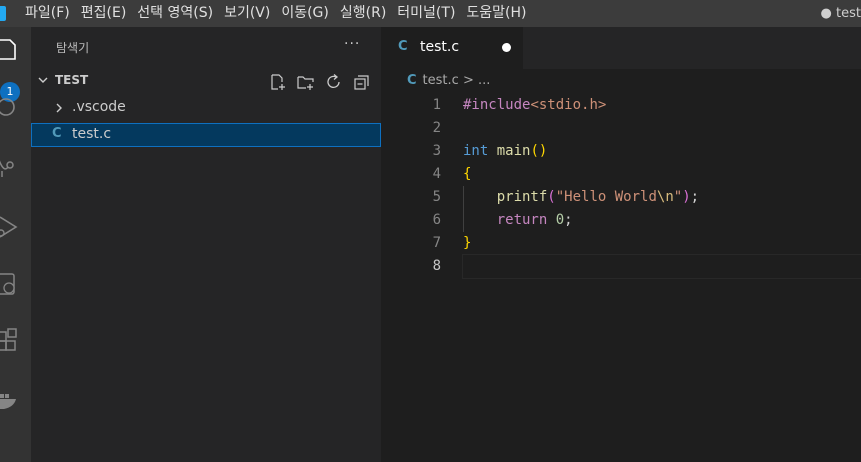  What do you see at coordinates (10, 168) in the screenshot?
I see `source-control-icon` at bounding box center [10, 168].